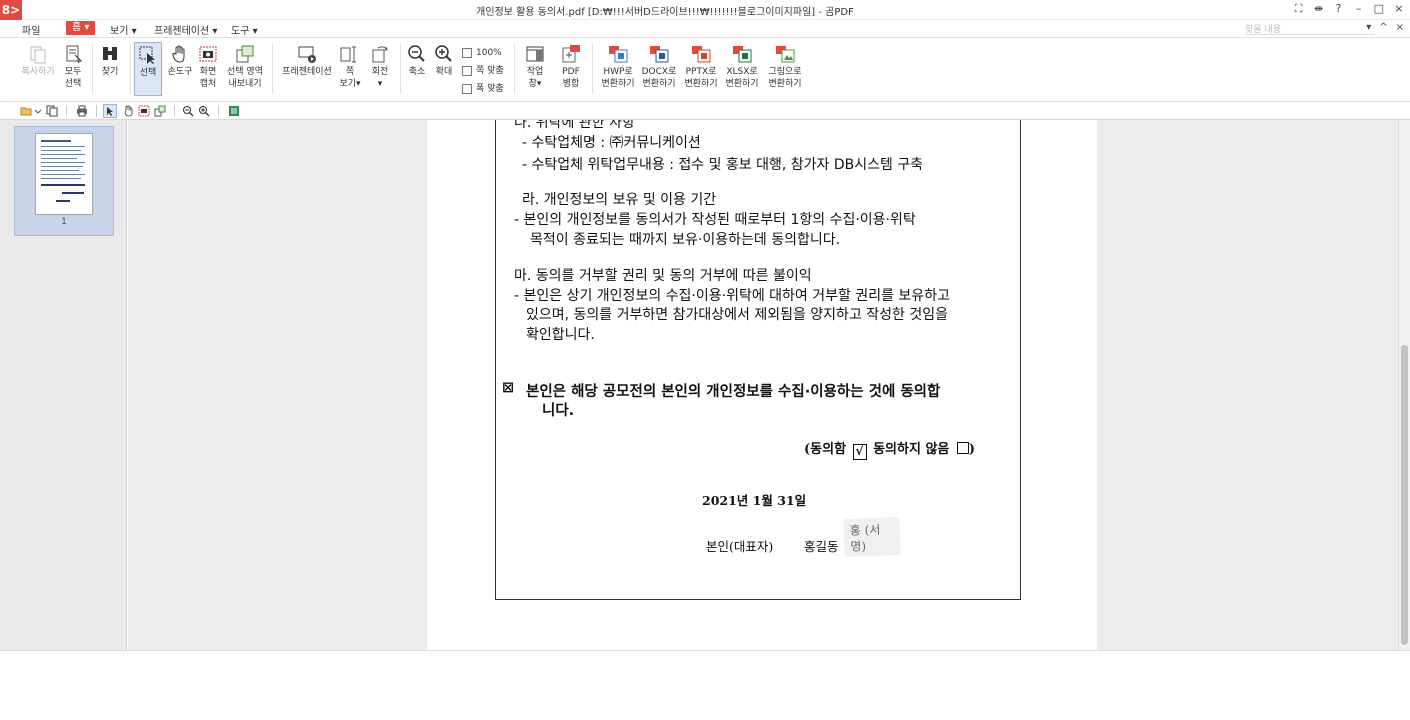 The width and height of the screenshot is (1410, 720). What do you see at coordinates (825, 449) in the screenshot?
I see `agree-label: (동의함` at bounding box center [825, 449].